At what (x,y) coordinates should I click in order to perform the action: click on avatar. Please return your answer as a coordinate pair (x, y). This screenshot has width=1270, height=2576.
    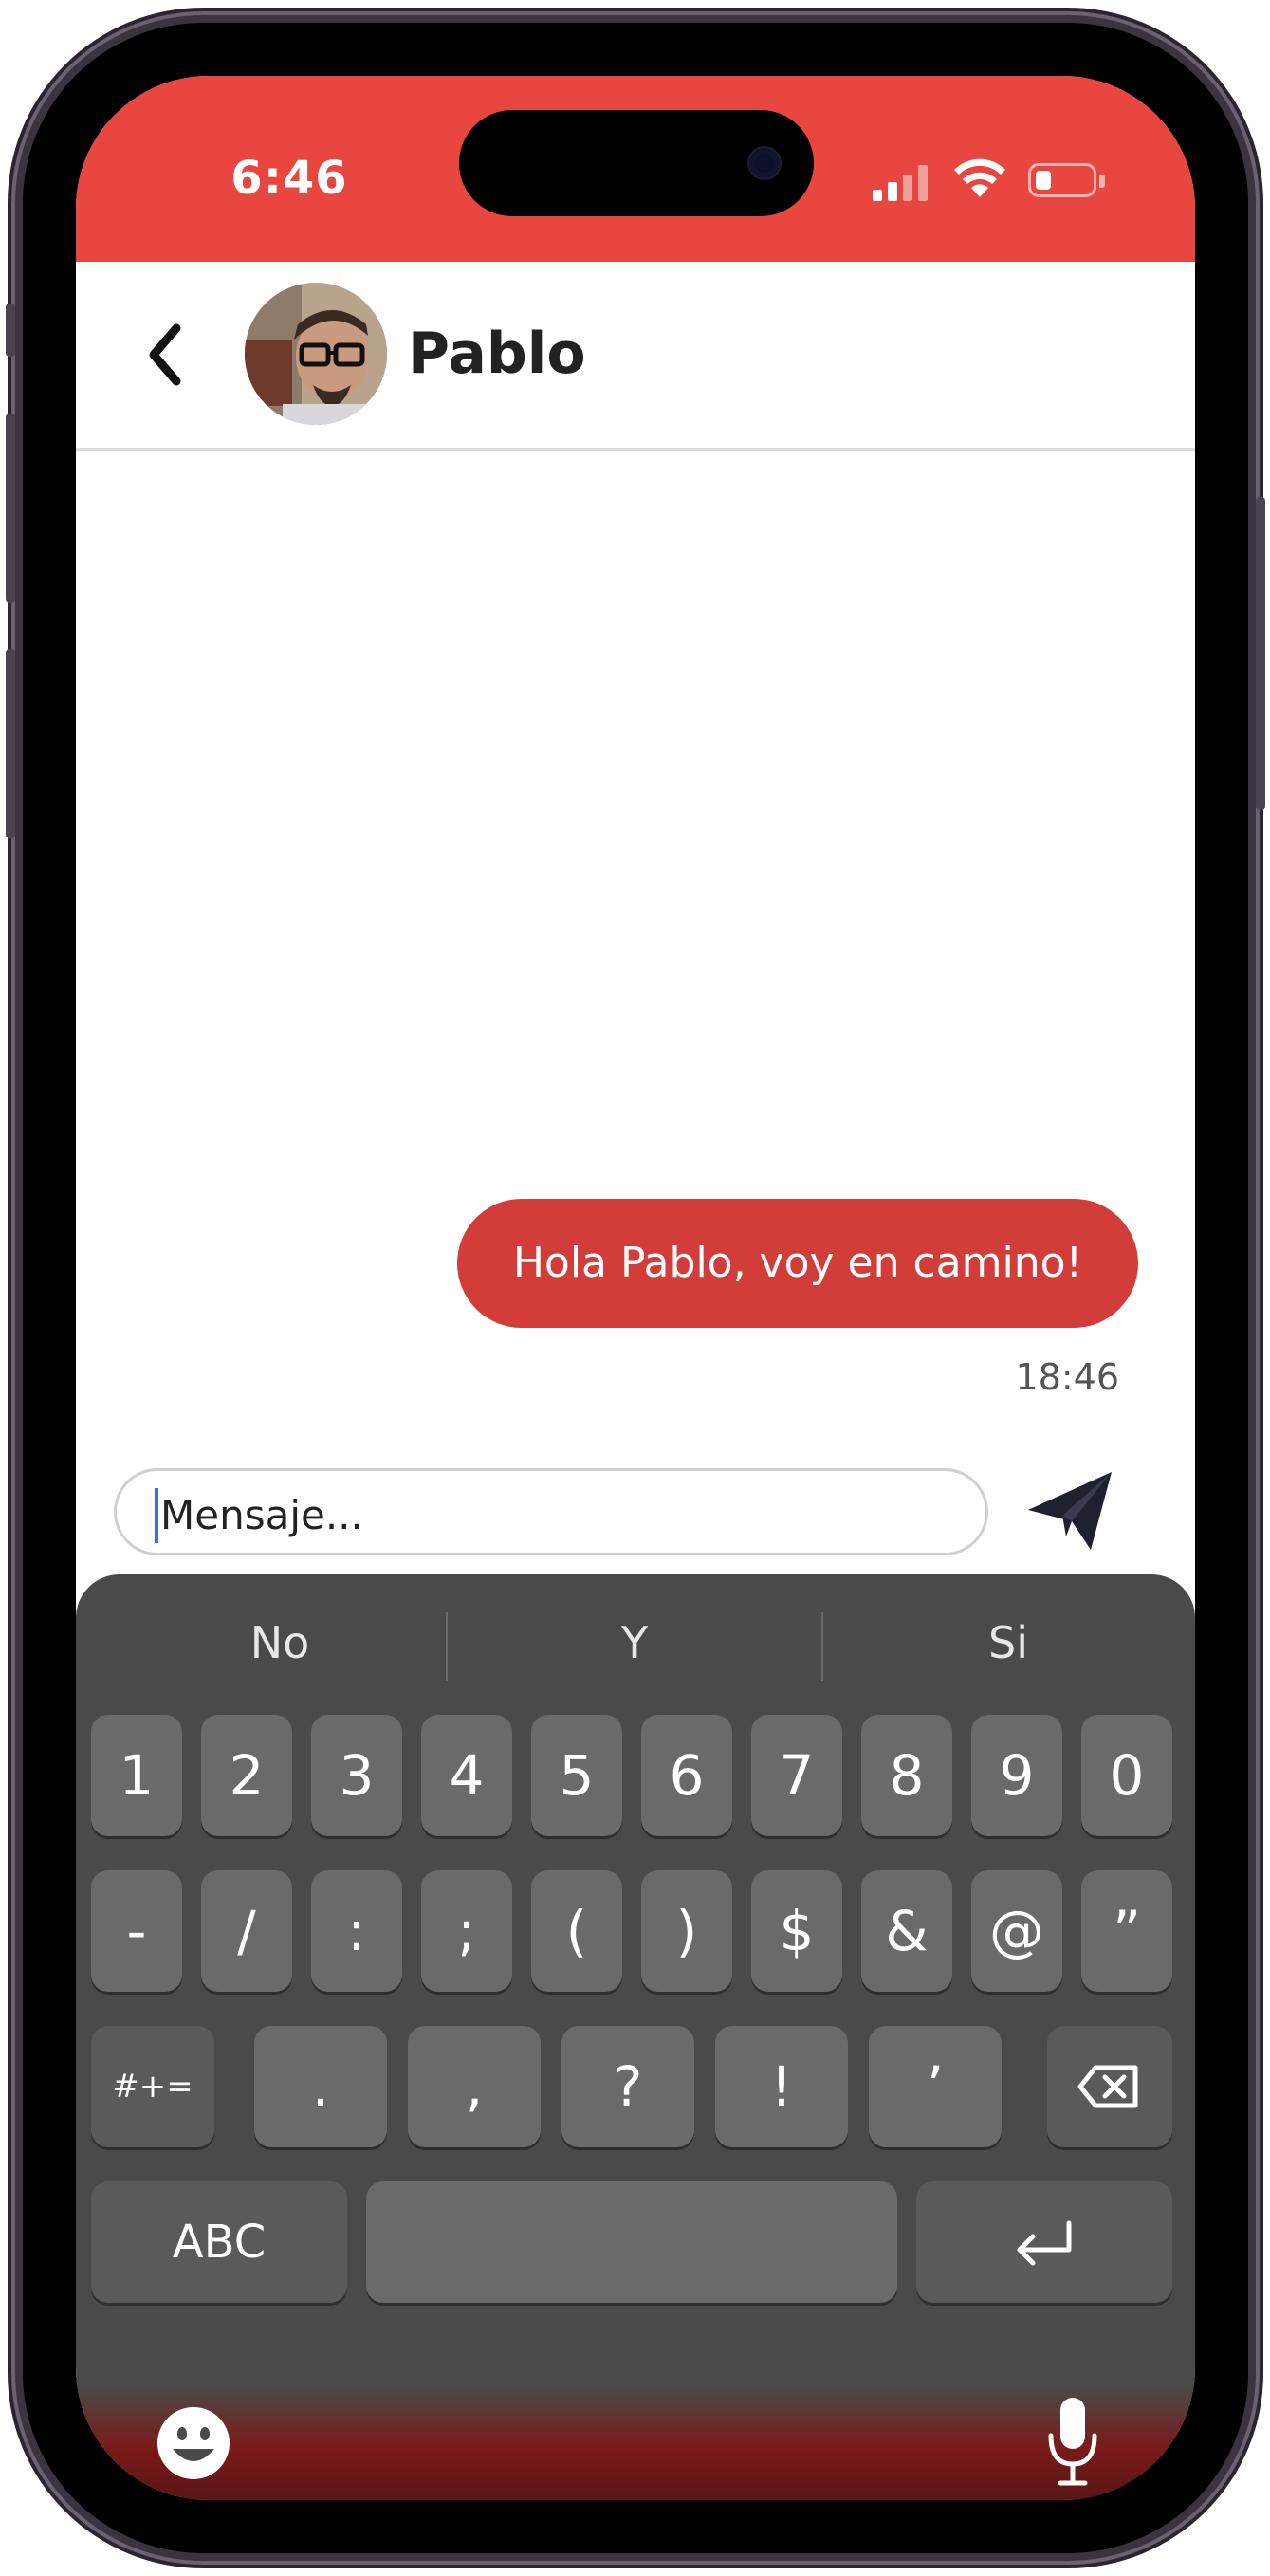
    Looking at the image, I should click on (316, 354).